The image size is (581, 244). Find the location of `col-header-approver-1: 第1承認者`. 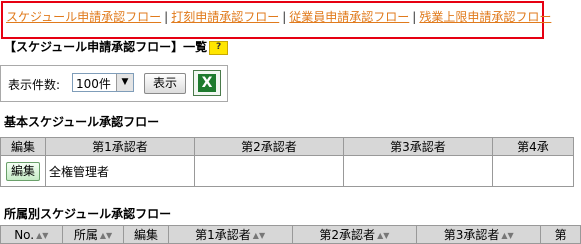

col-header-approver-1: 第1承認者 is located at coordinates (120, 146).